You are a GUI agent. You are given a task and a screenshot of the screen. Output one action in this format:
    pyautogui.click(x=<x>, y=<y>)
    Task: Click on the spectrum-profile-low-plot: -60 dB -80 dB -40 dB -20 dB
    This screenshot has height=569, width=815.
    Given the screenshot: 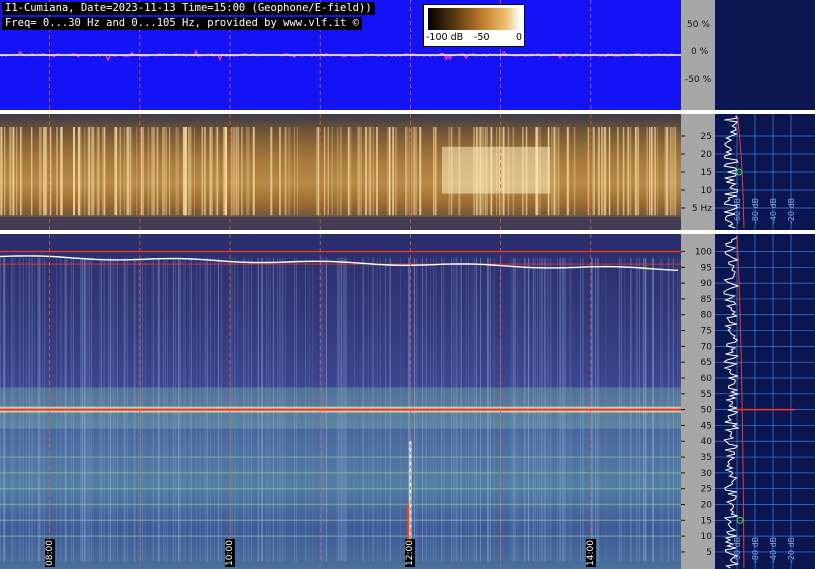 What is the action you would take?
    pyautogui.click(x=765, y=172)
    